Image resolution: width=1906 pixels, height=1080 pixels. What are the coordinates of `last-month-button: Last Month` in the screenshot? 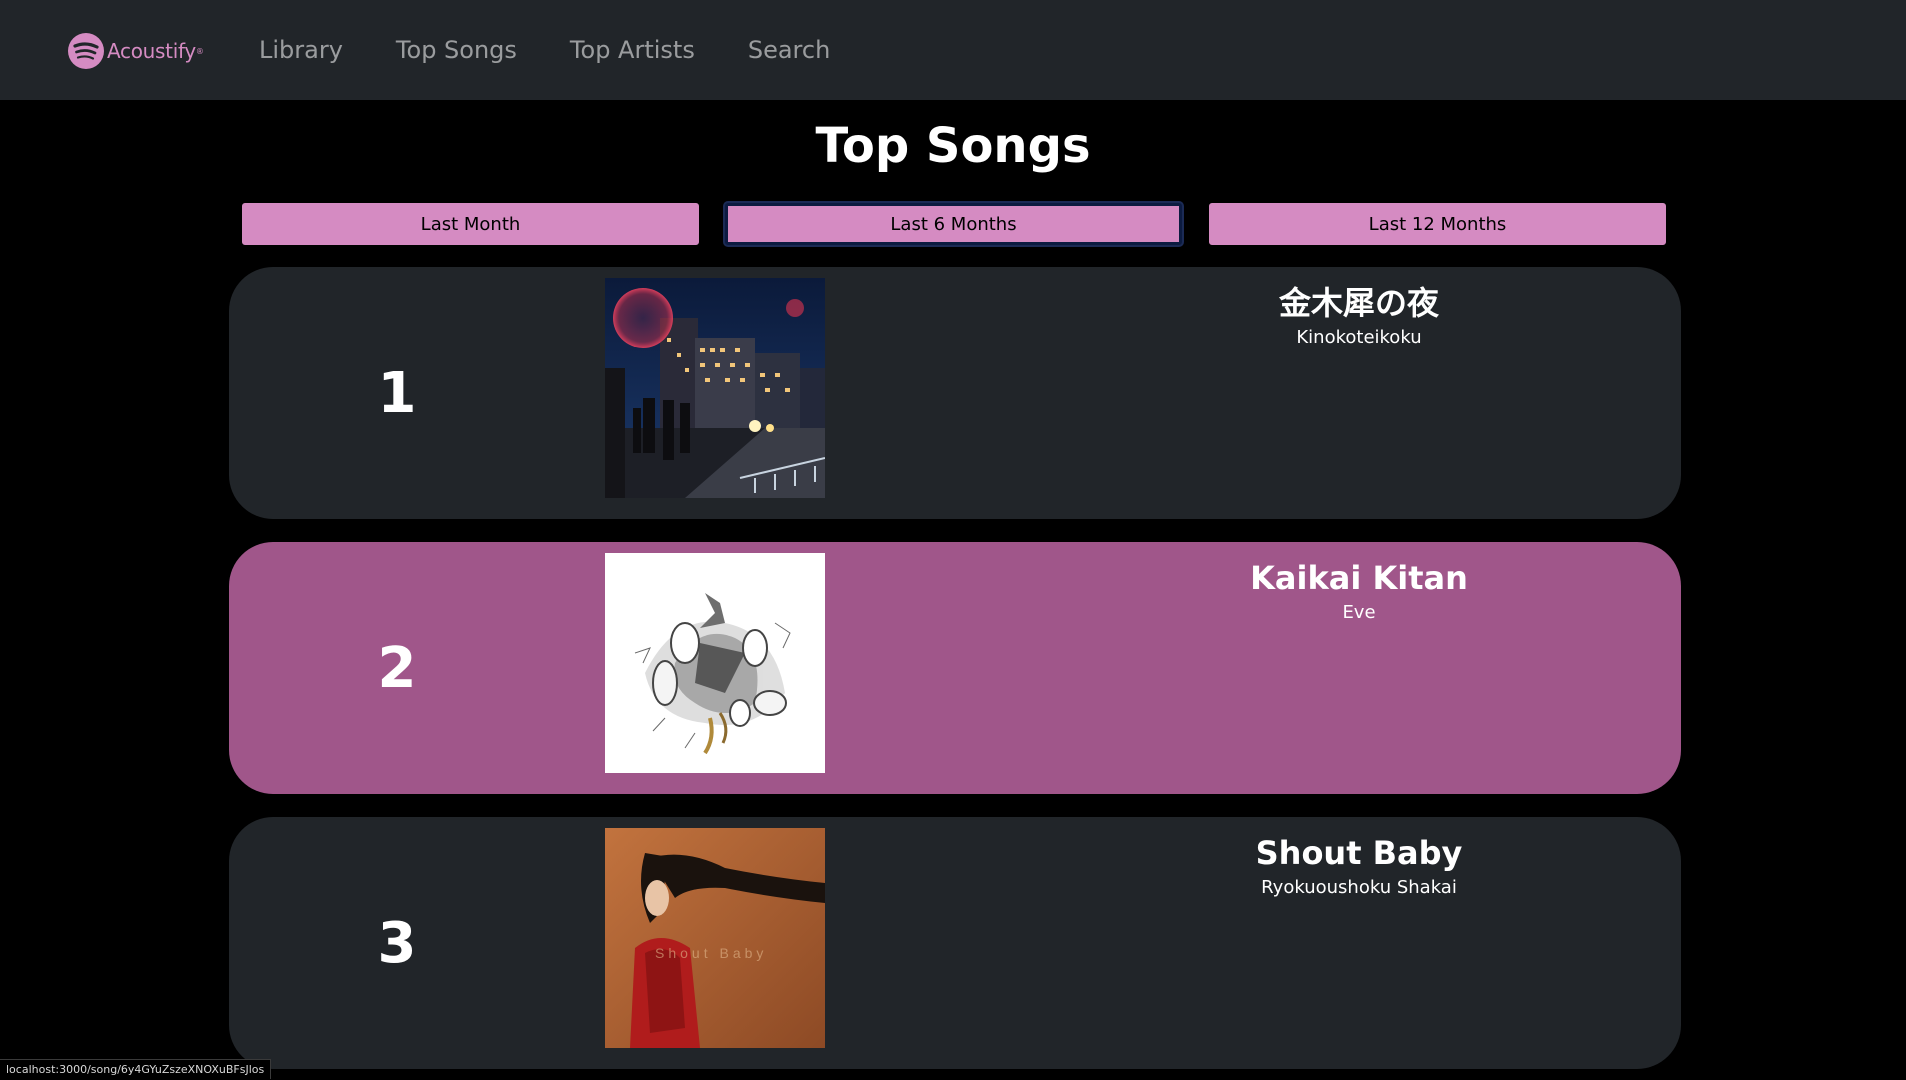 It's located at (470, 224).